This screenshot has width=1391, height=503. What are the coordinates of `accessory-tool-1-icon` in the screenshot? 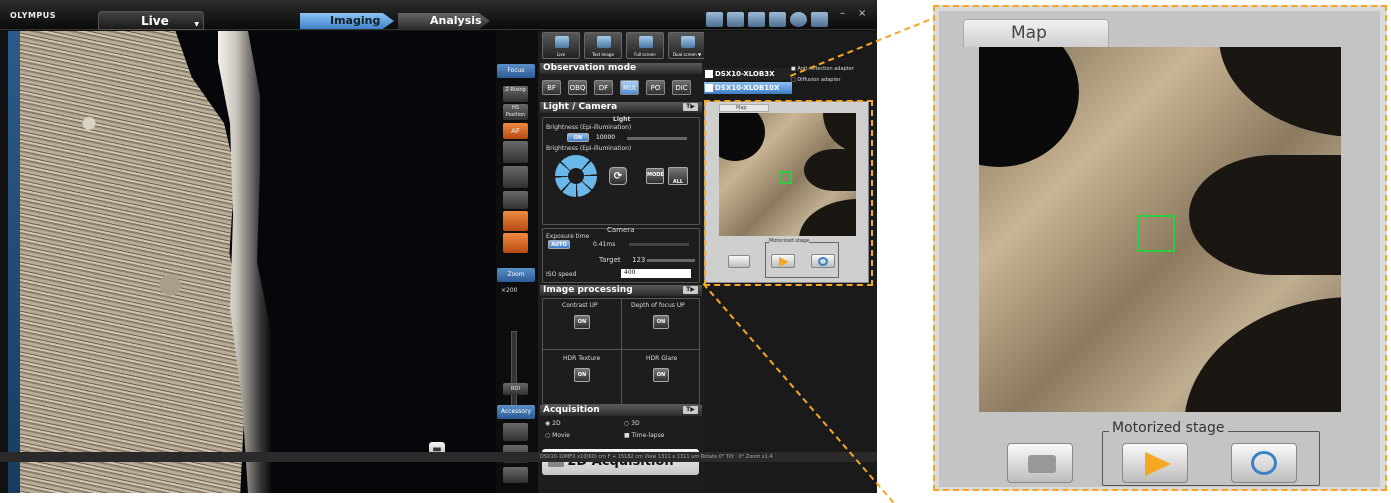 It's located at (515, 432).